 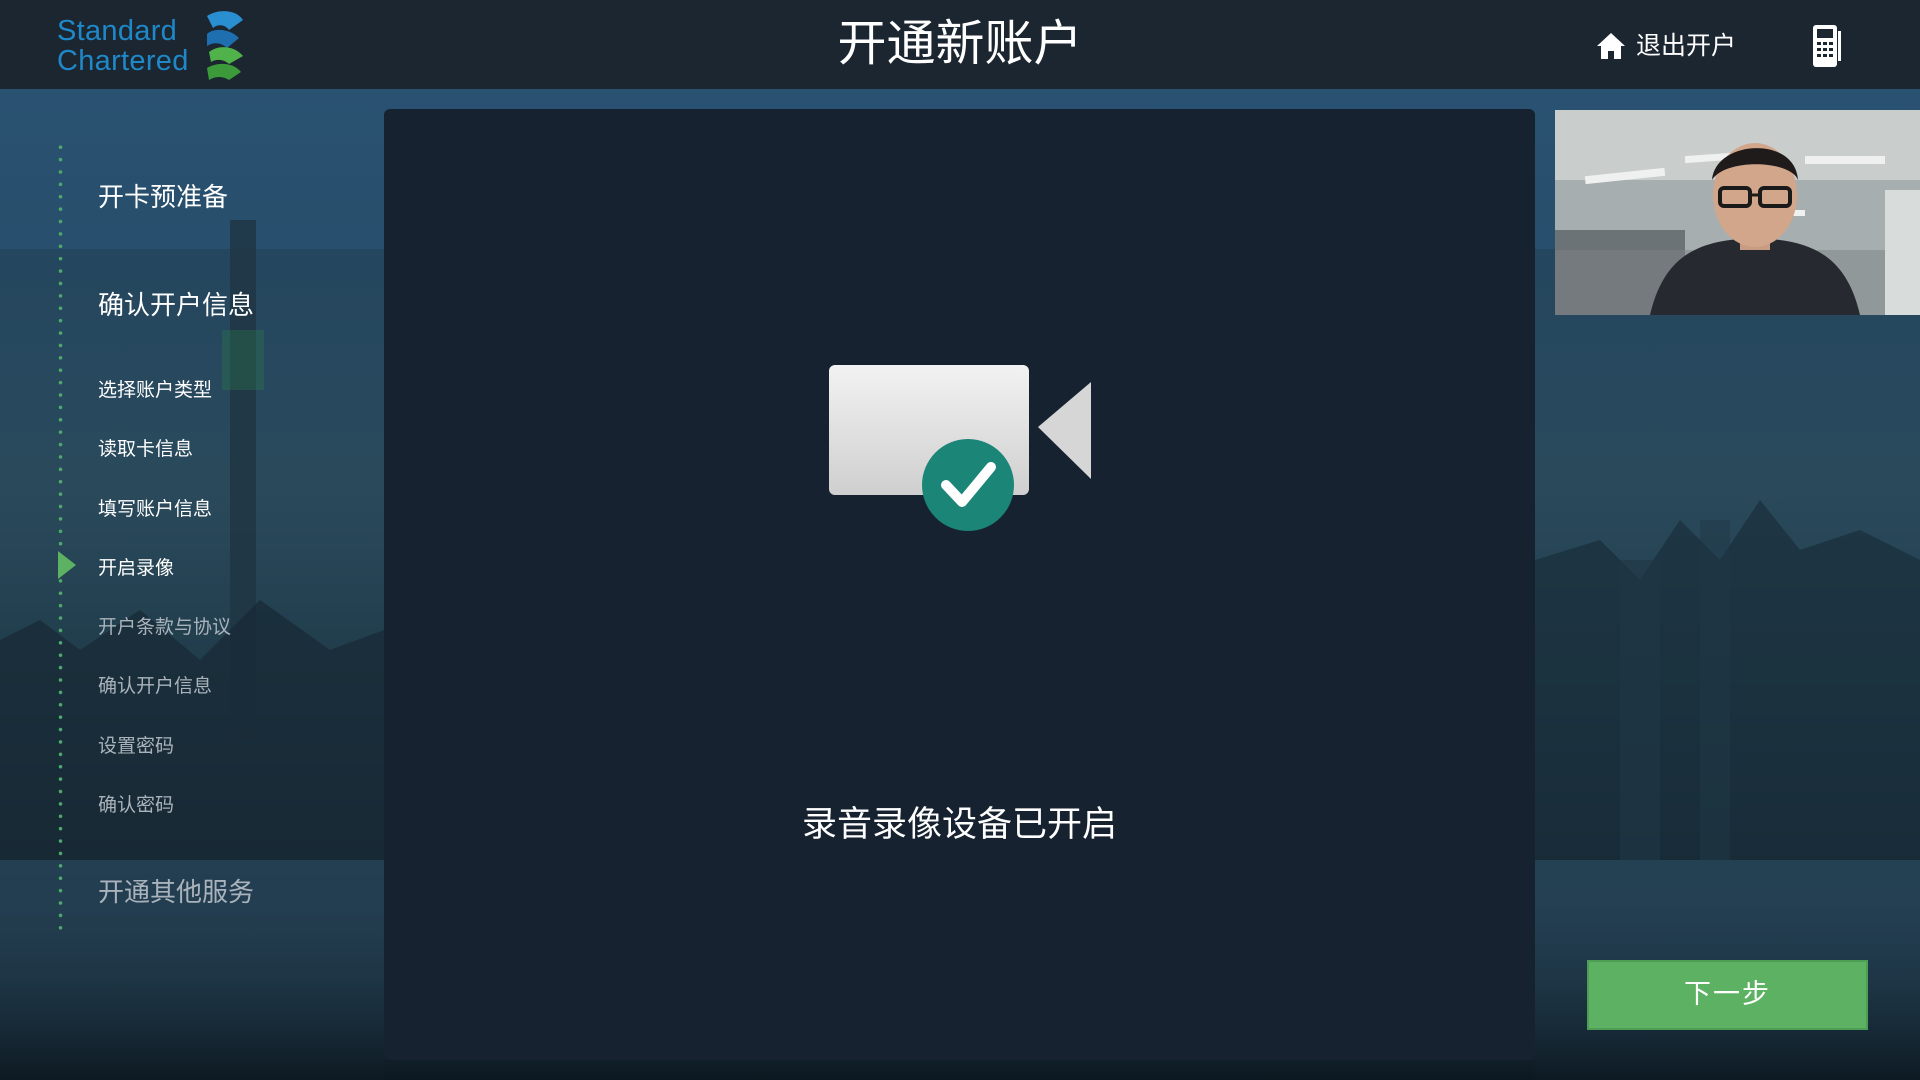 I want to click on exit-label: 退出开户, so click(x=1686, y=45).